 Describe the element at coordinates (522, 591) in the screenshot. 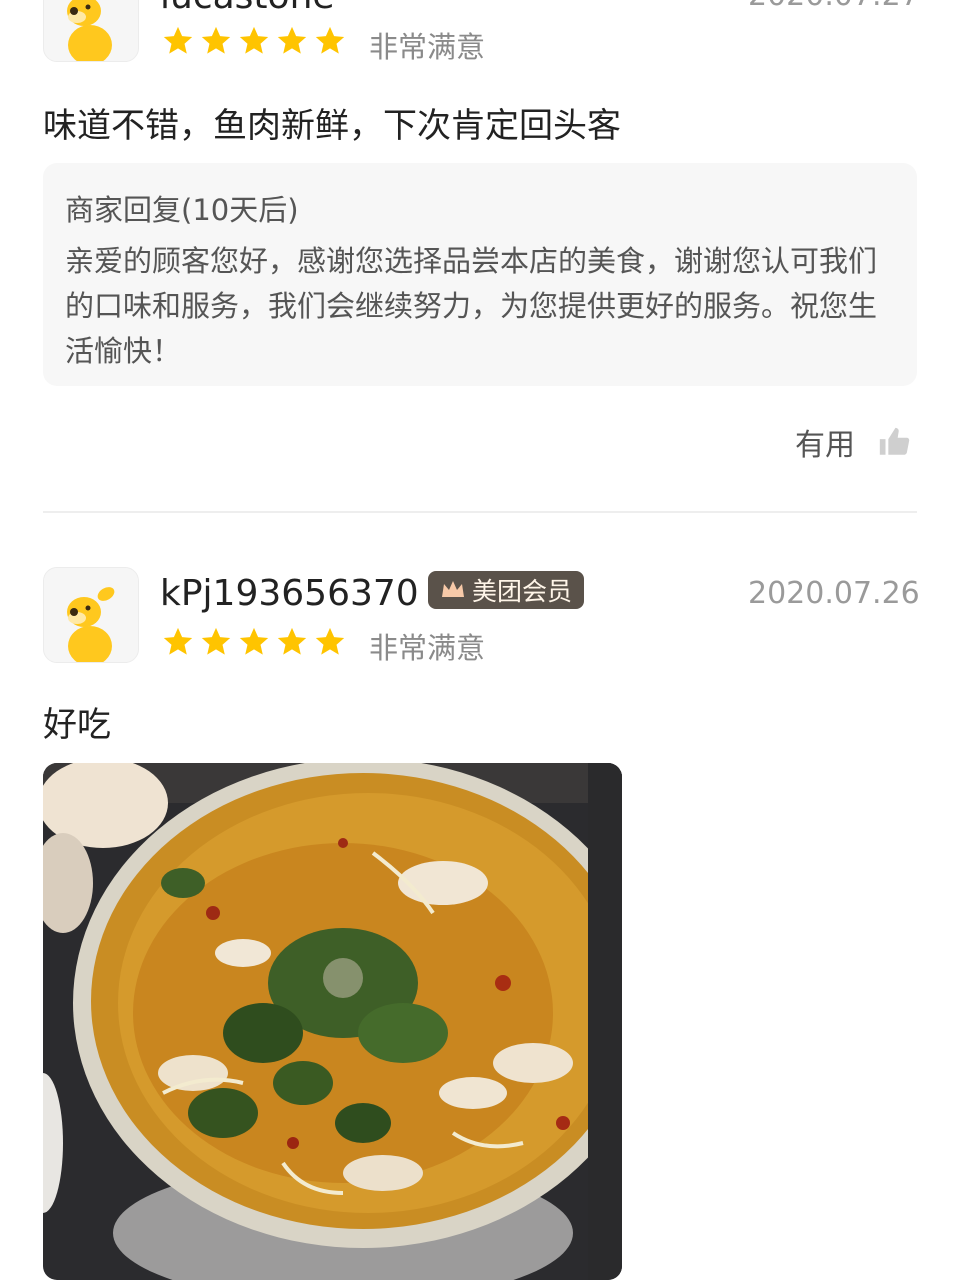

I see `badge-label: 美团会员` at that location.